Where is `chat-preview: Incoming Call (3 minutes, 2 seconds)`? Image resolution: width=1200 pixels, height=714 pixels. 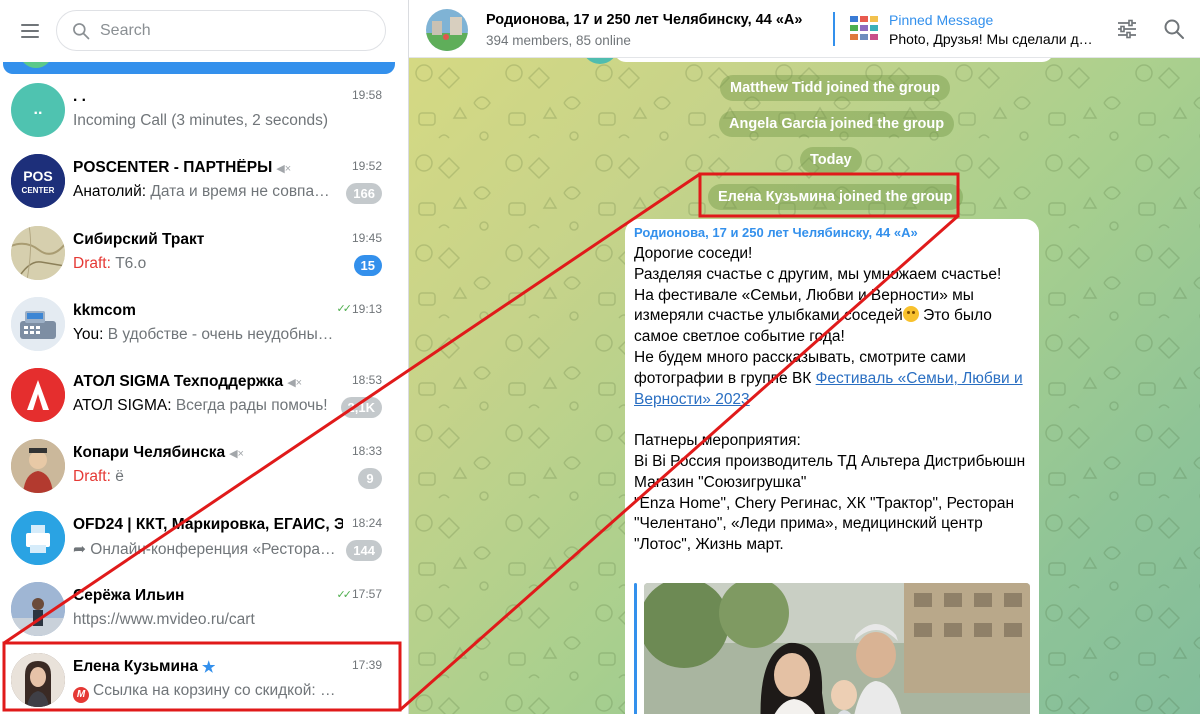
chat-preview: Incoming Call (3 minutes, 2 seconds) is located at coordinates (205, 121).